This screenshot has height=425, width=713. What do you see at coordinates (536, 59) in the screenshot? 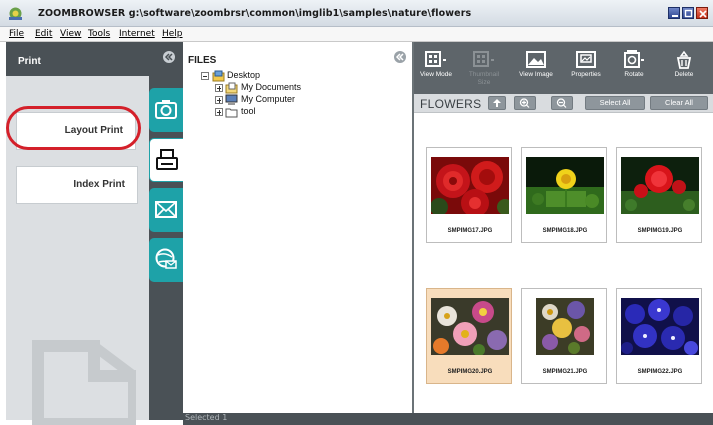
I see `view-image-icon` at bounding box center [536, 59].